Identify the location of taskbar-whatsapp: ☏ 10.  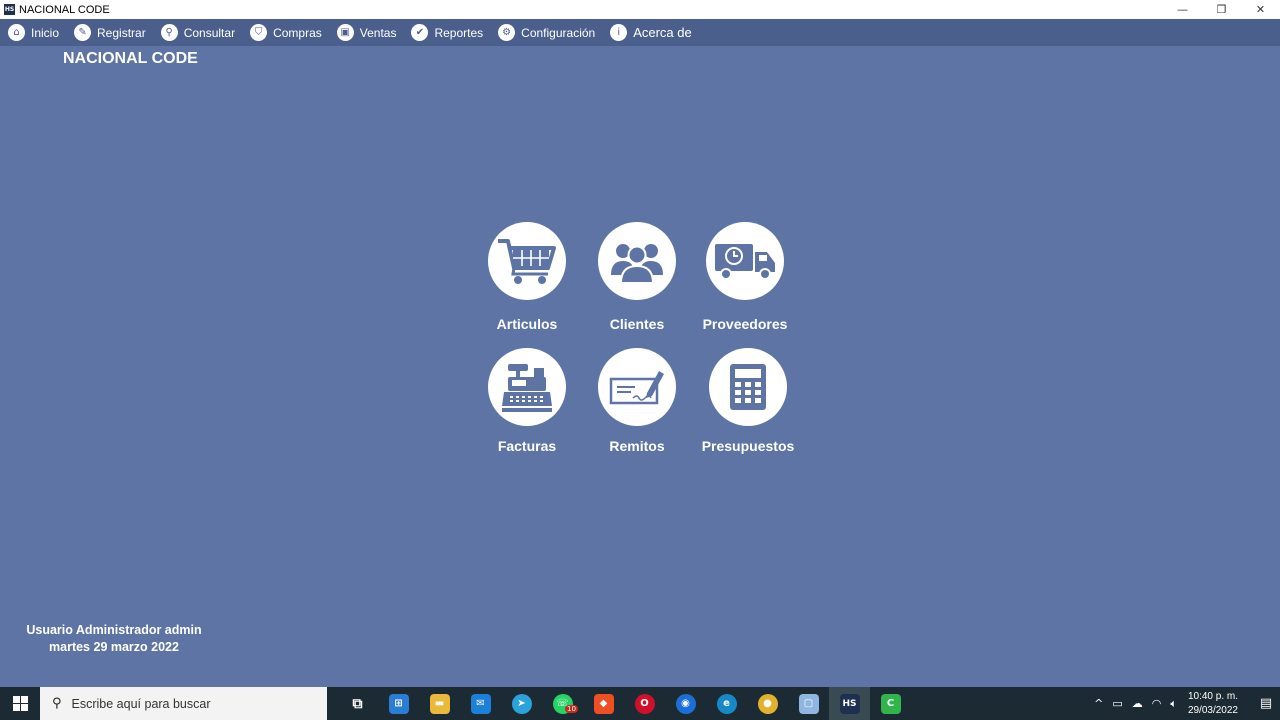
(562, 703).